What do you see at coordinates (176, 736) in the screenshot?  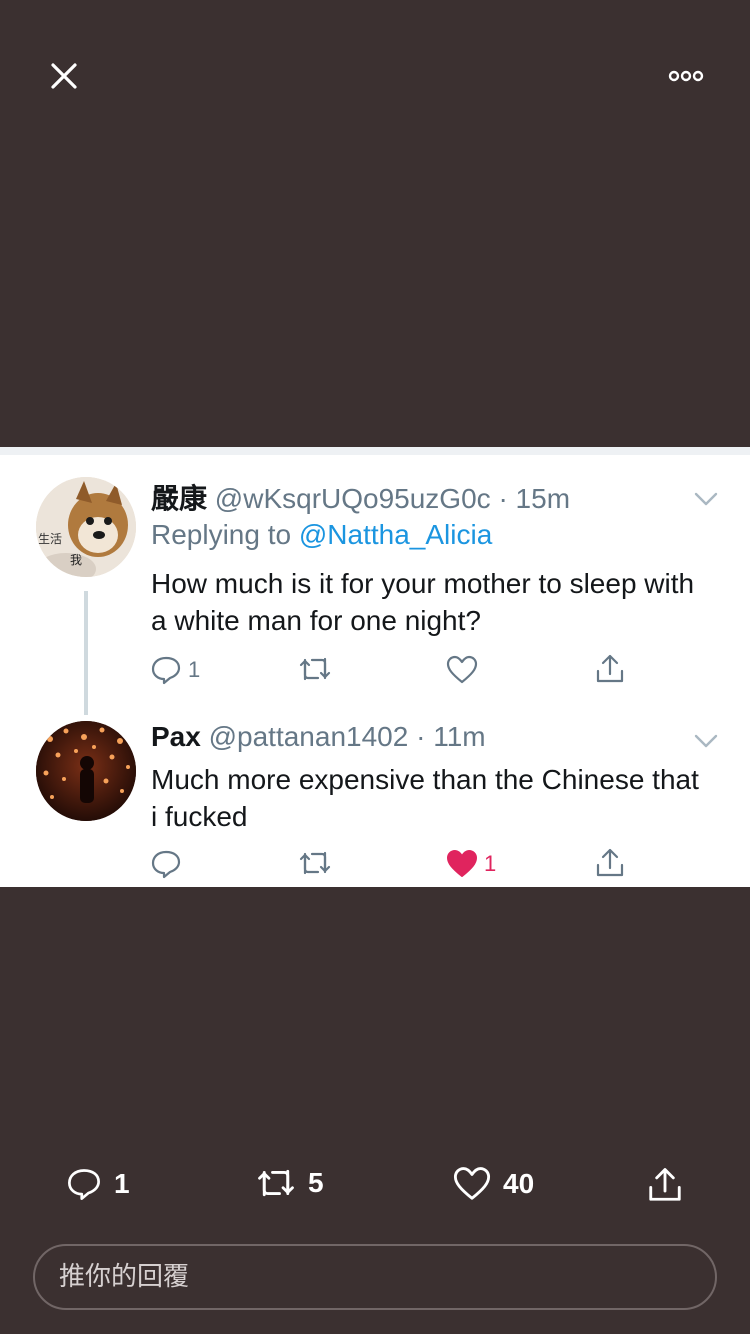 I see `display-name: Pax` at bounding box center [176, 736].